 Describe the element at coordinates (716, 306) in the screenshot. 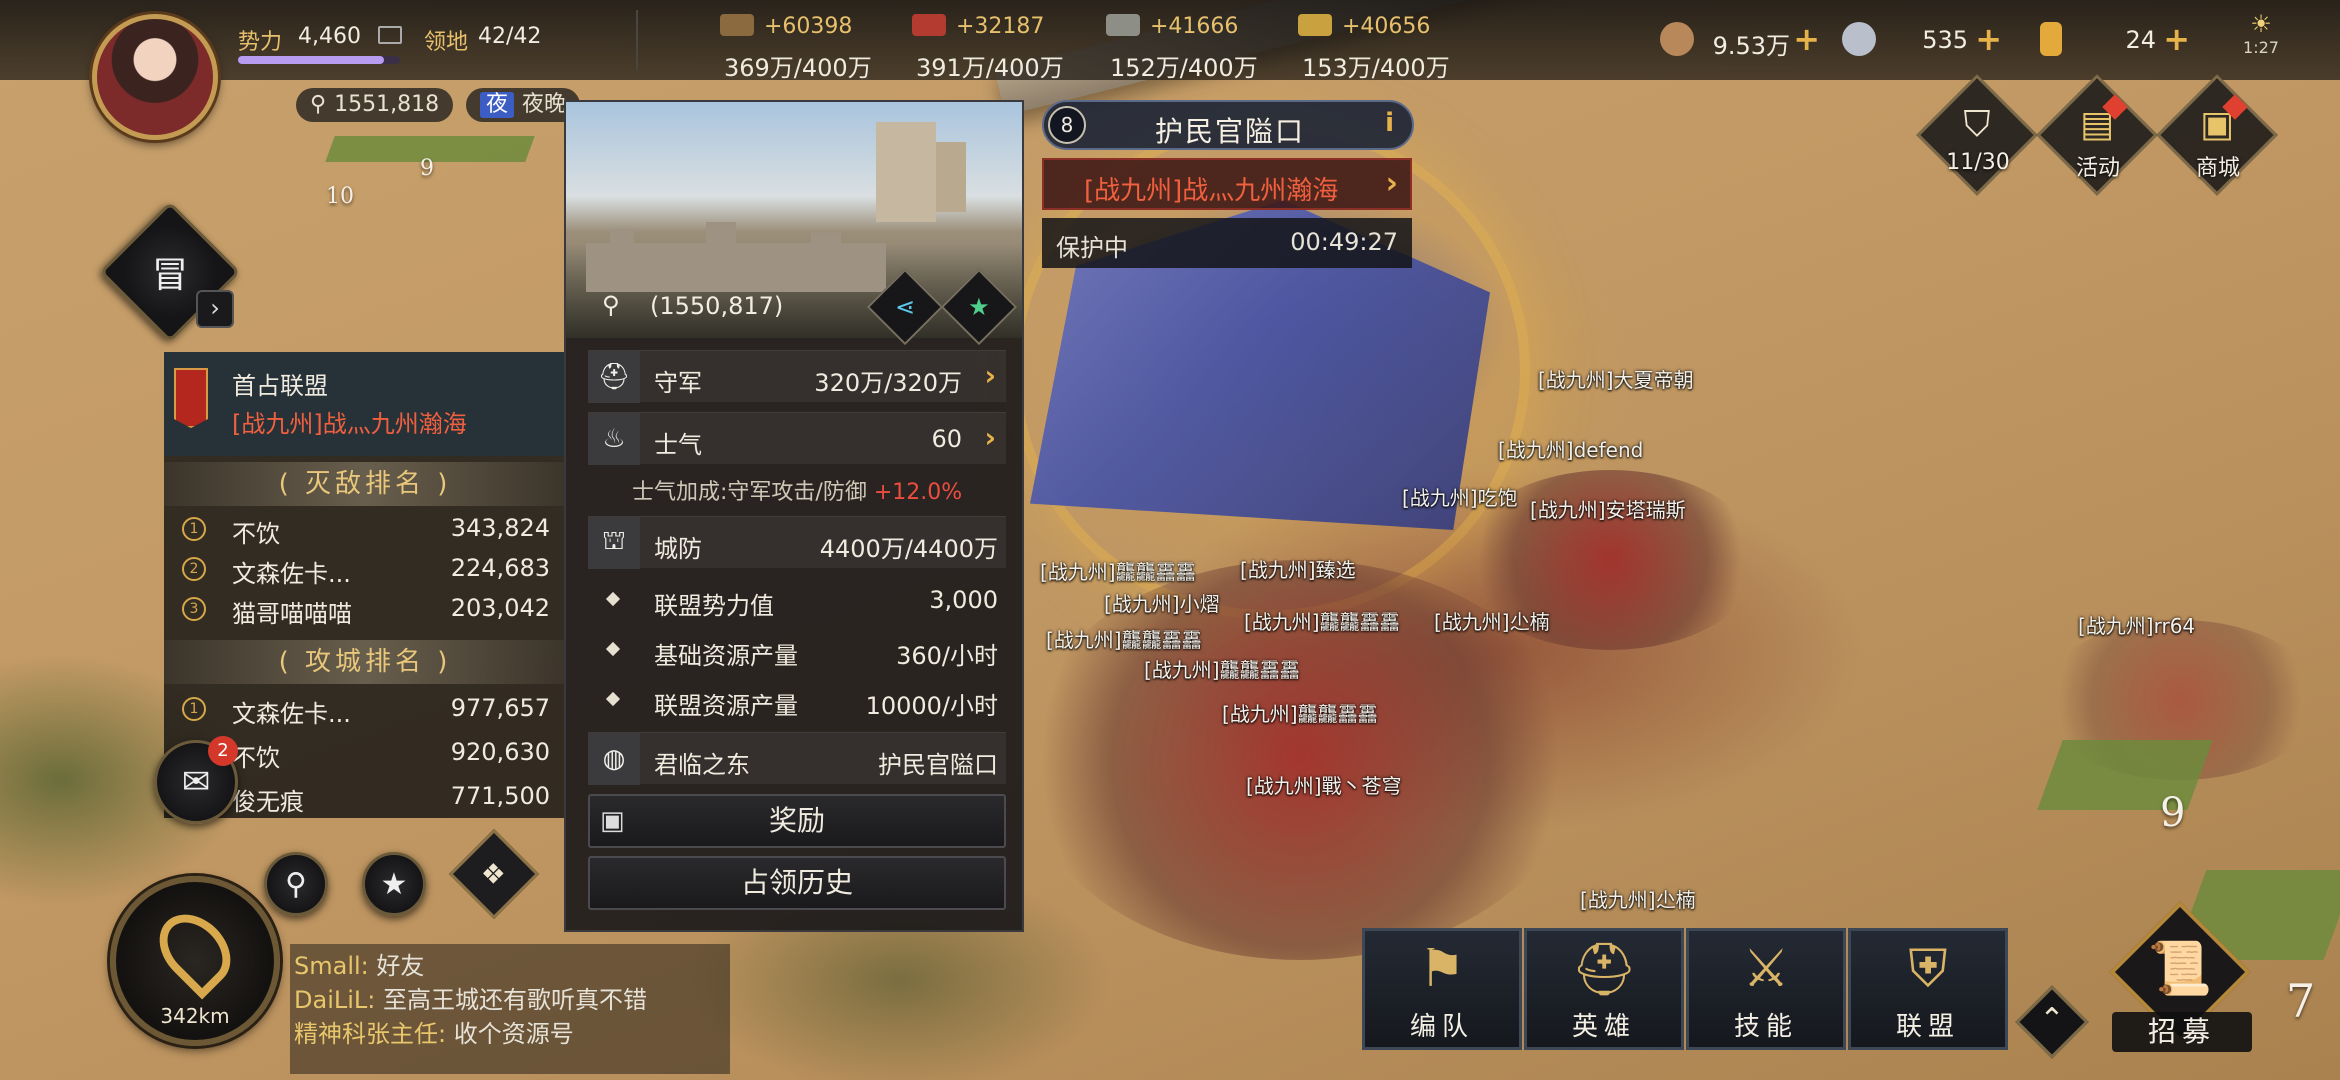

I see `city-coordinates: (1550,817)` at that location.